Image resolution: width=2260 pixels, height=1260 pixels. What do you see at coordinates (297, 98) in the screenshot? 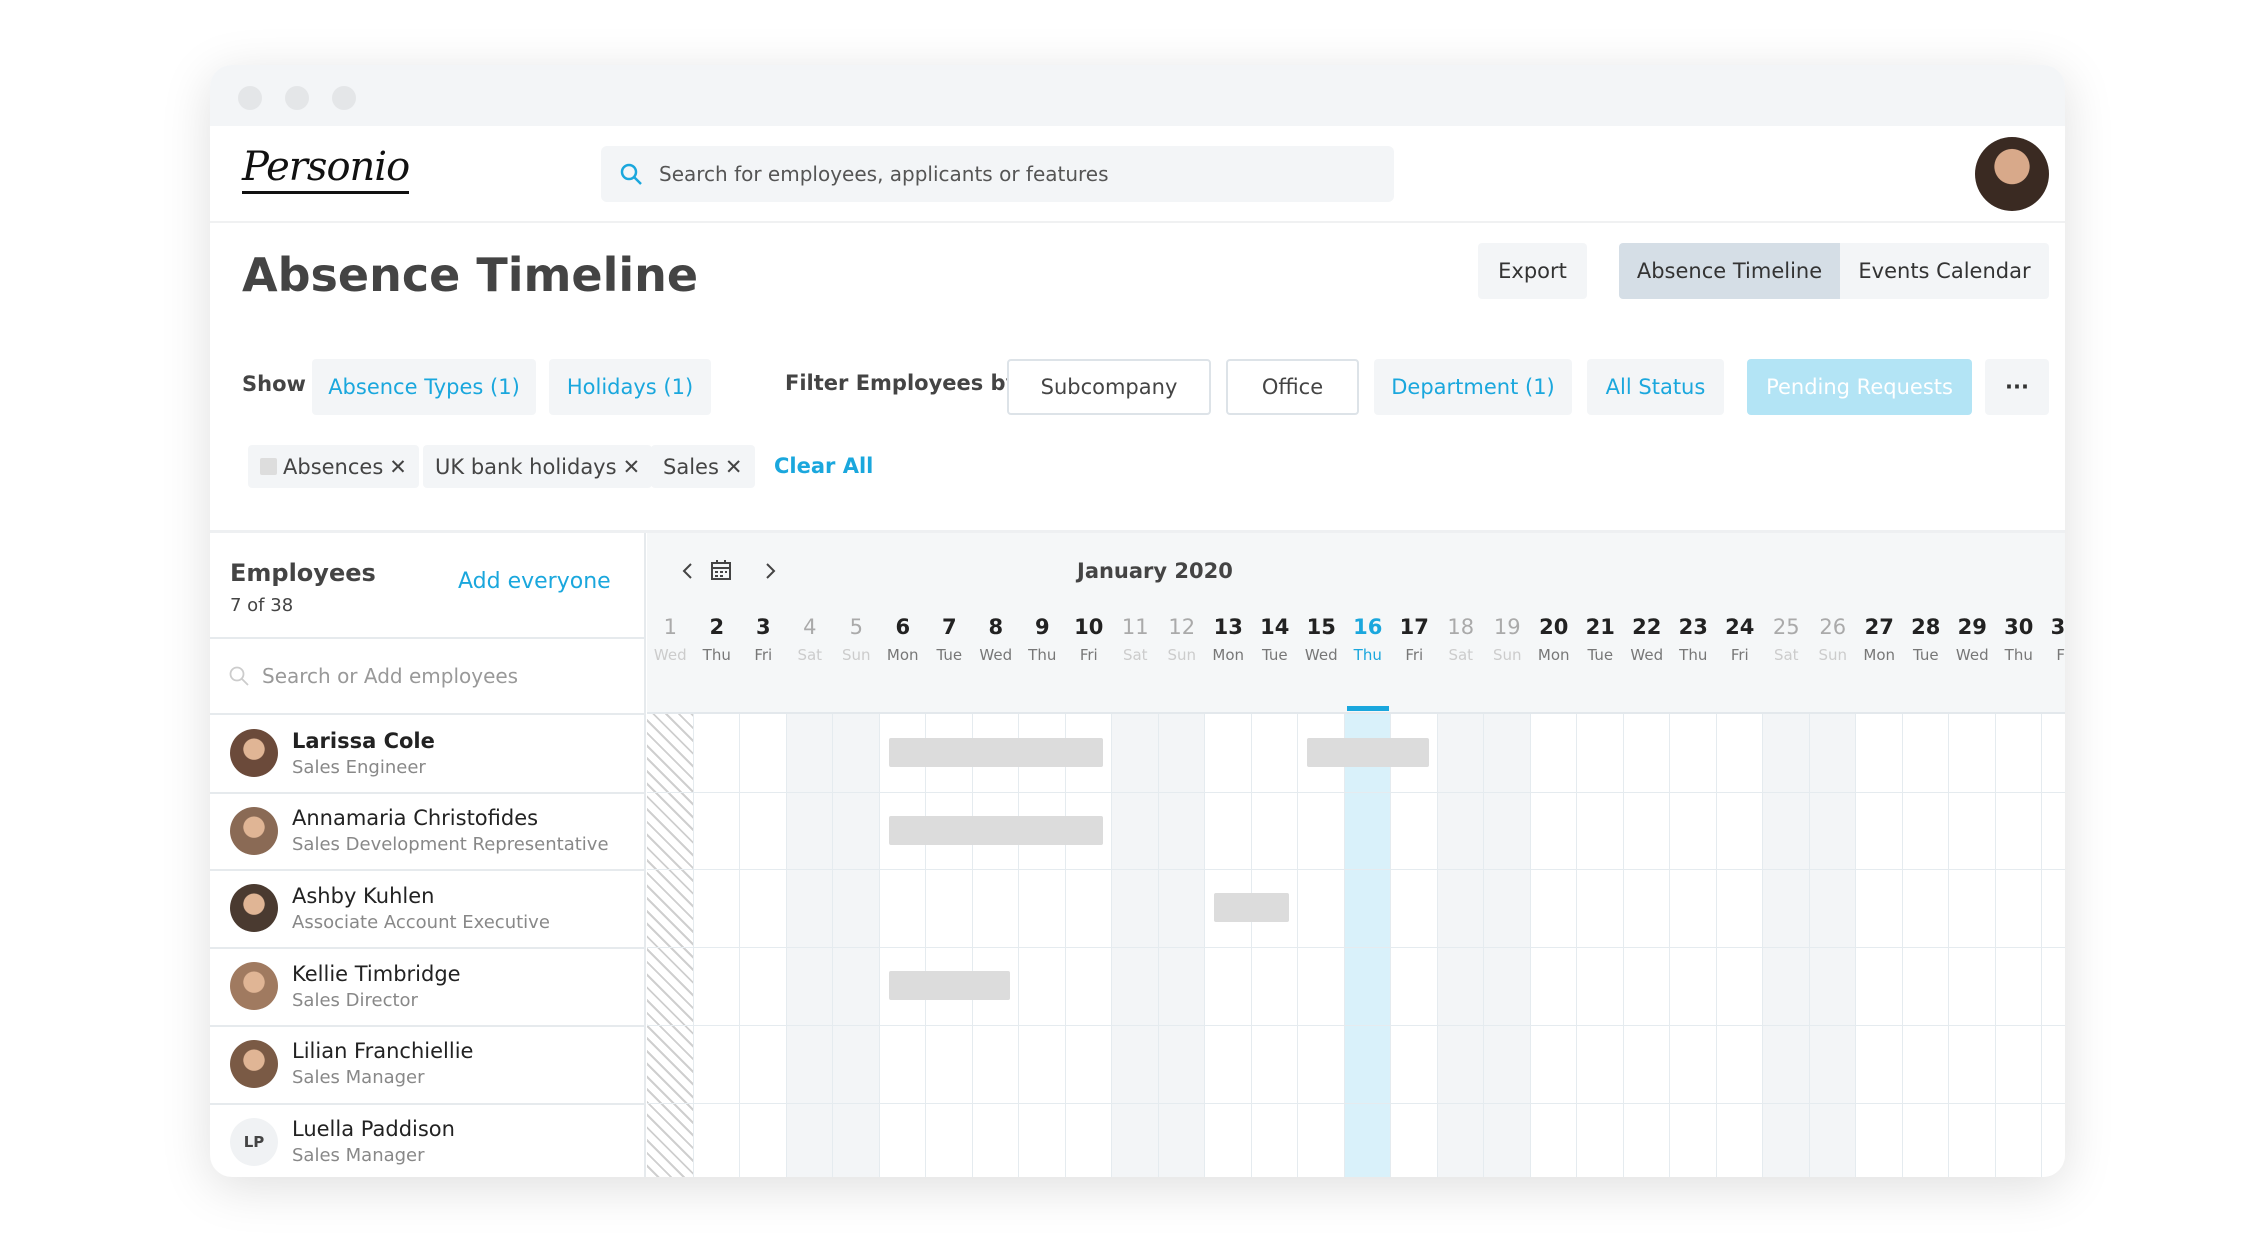
I see `window-minimize-dot` at bounding box center [297, 98].